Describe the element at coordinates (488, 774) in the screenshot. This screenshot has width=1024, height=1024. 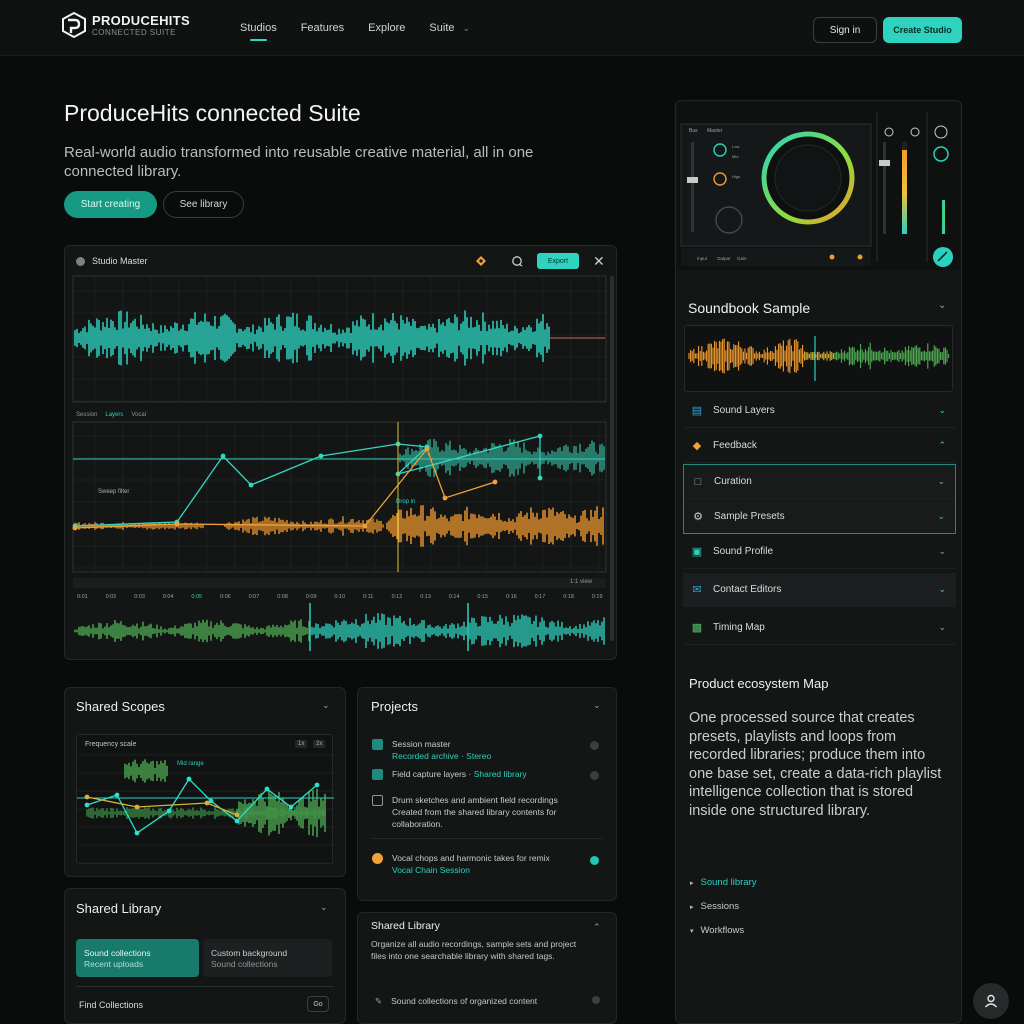
I see `project-file-row: Field capture layers · Shared library` at that location.